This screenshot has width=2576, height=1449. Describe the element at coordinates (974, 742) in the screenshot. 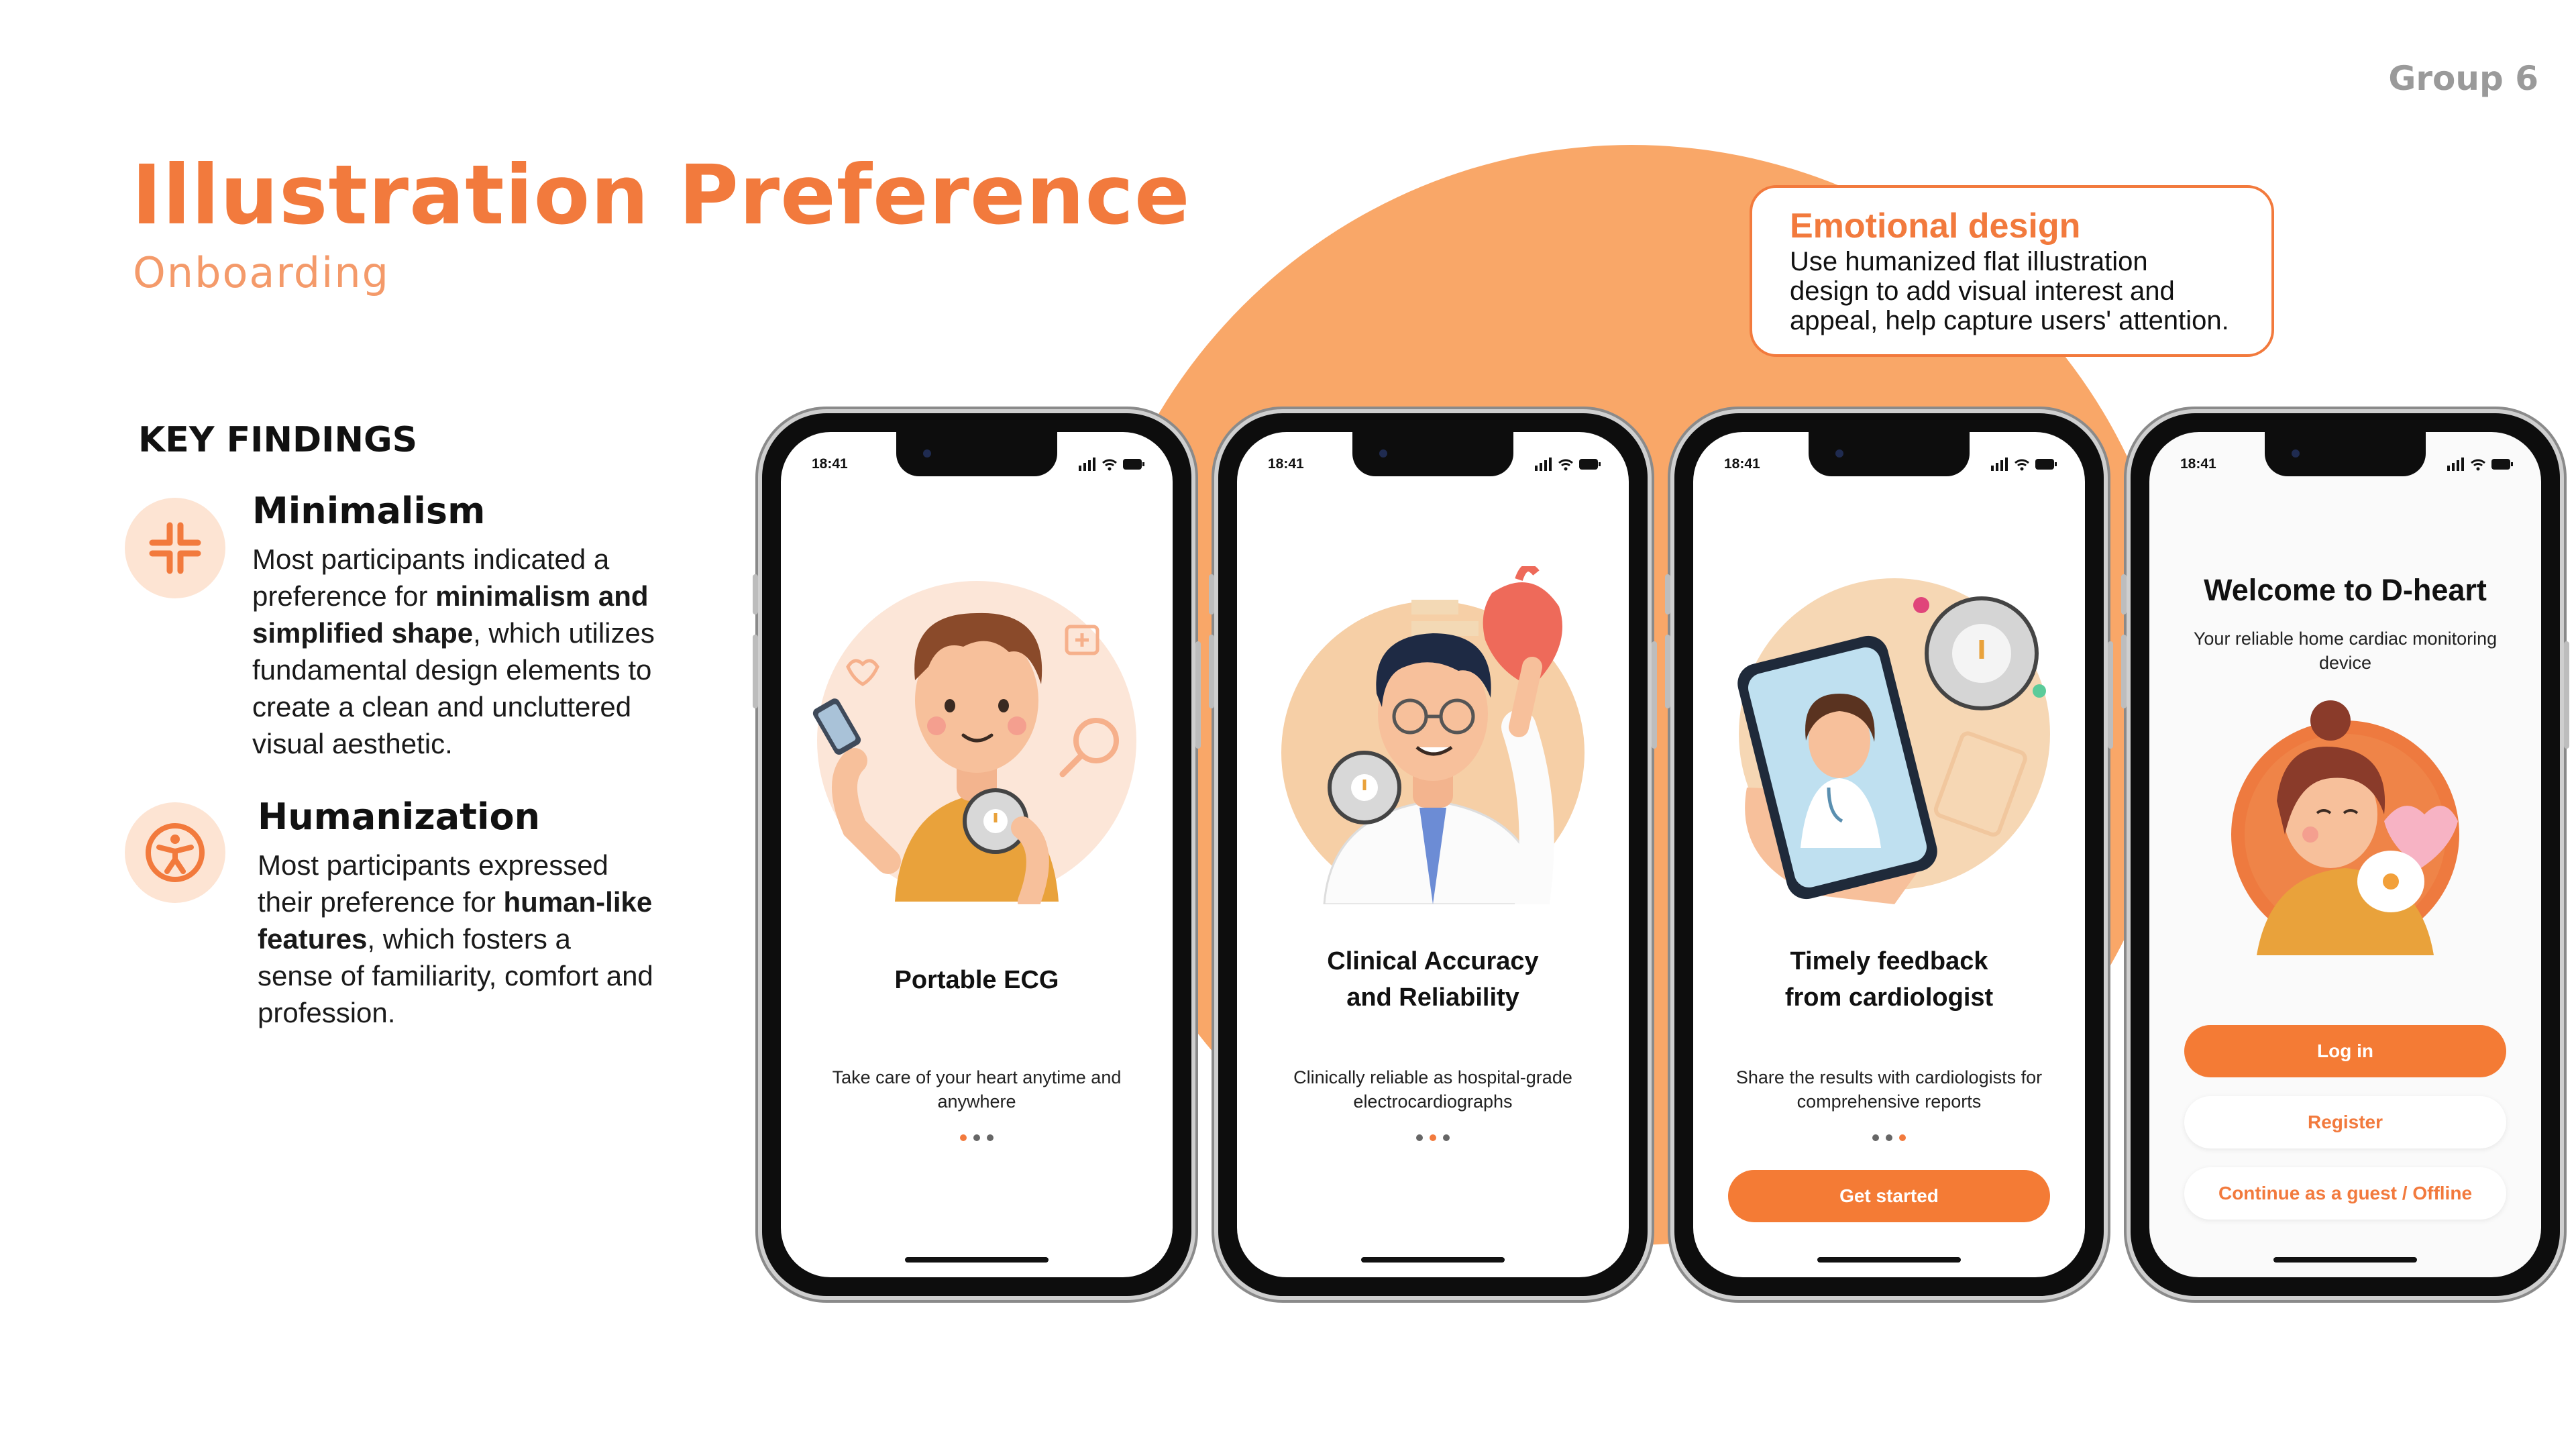

I see `portable-ecg-illustration` at that location.